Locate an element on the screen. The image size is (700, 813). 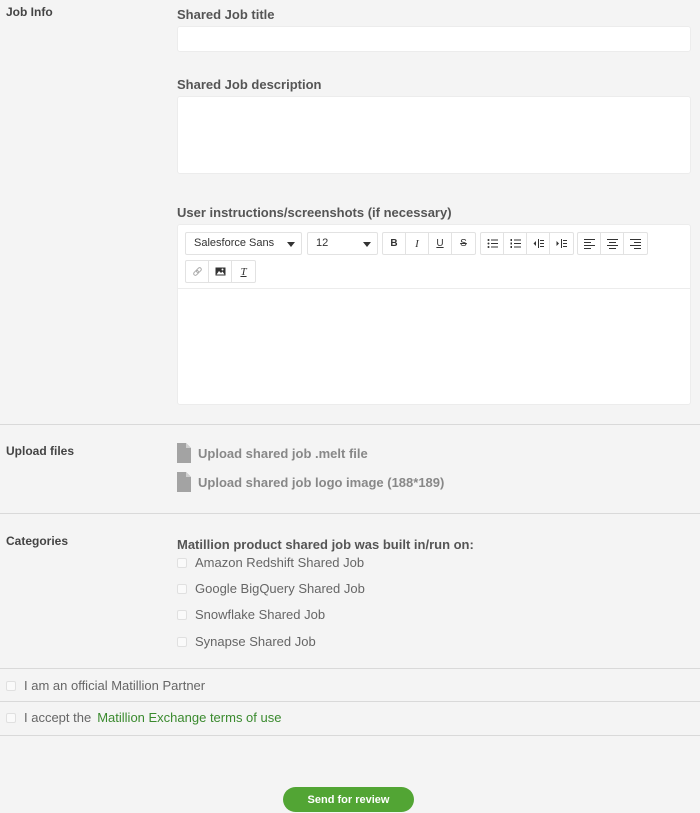
bold-icon: B is located at coordinates (394, 243).